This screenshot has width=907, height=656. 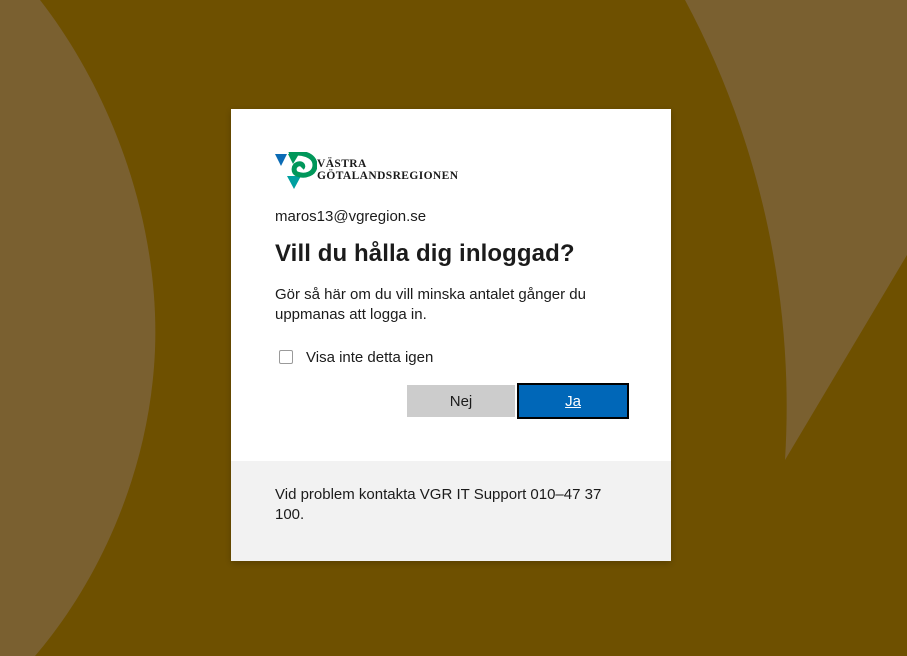 What do you see at coordinates (425, 253) in the screenshot?
I see `dialog-title: Vill du hålla dig inloggad?` at bounding box center [425, 253].